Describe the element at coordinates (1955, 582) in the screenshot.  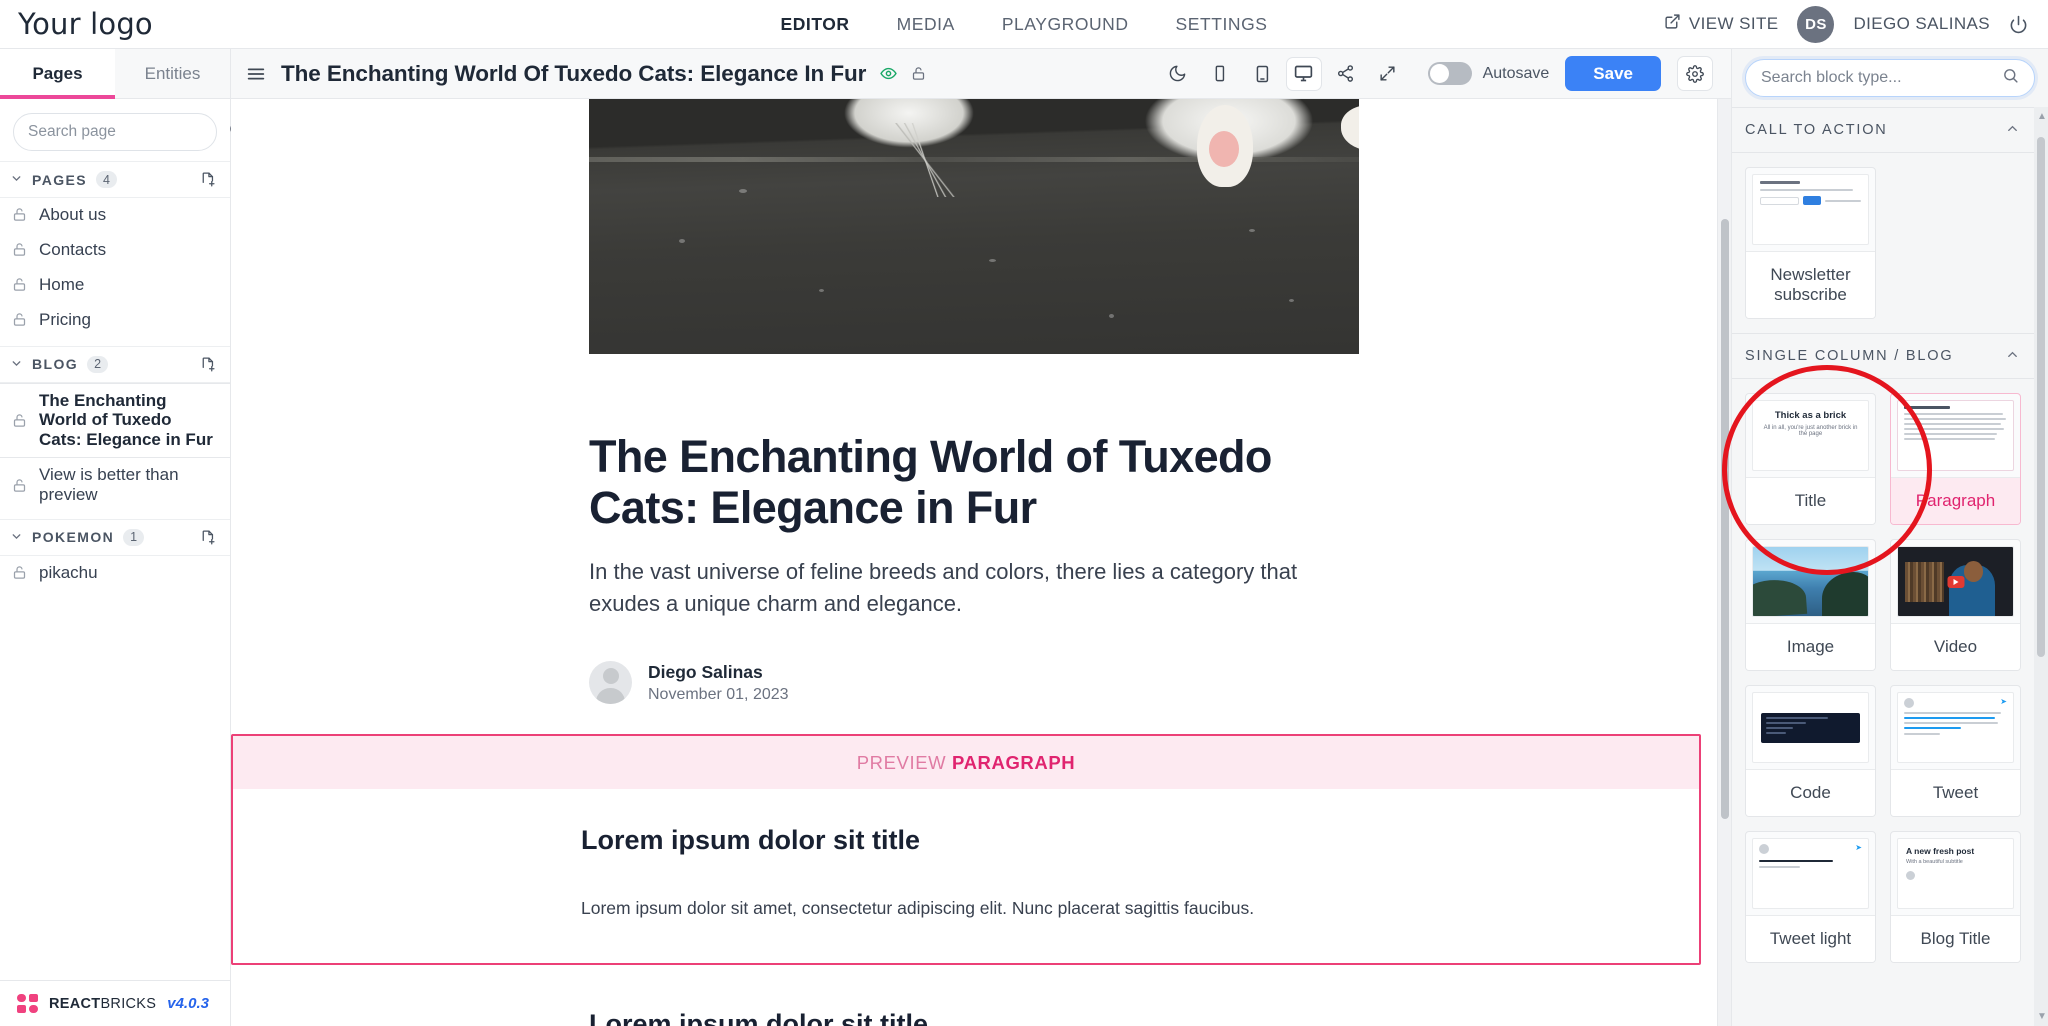
I see `video-thumb-icon` at that location.